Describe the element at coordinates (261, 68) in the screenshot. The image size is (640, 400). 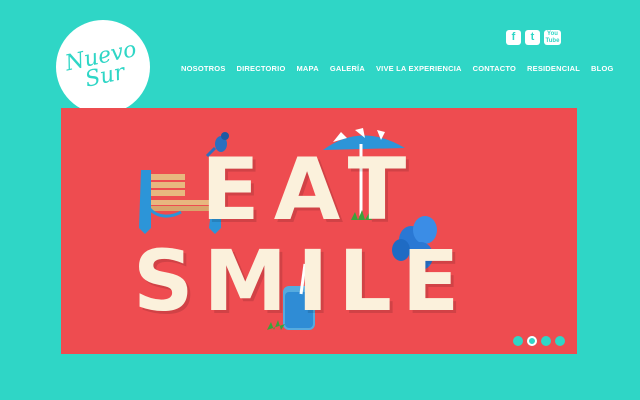
I see `nav-item-directorio: DIRECTORIO` at that location.